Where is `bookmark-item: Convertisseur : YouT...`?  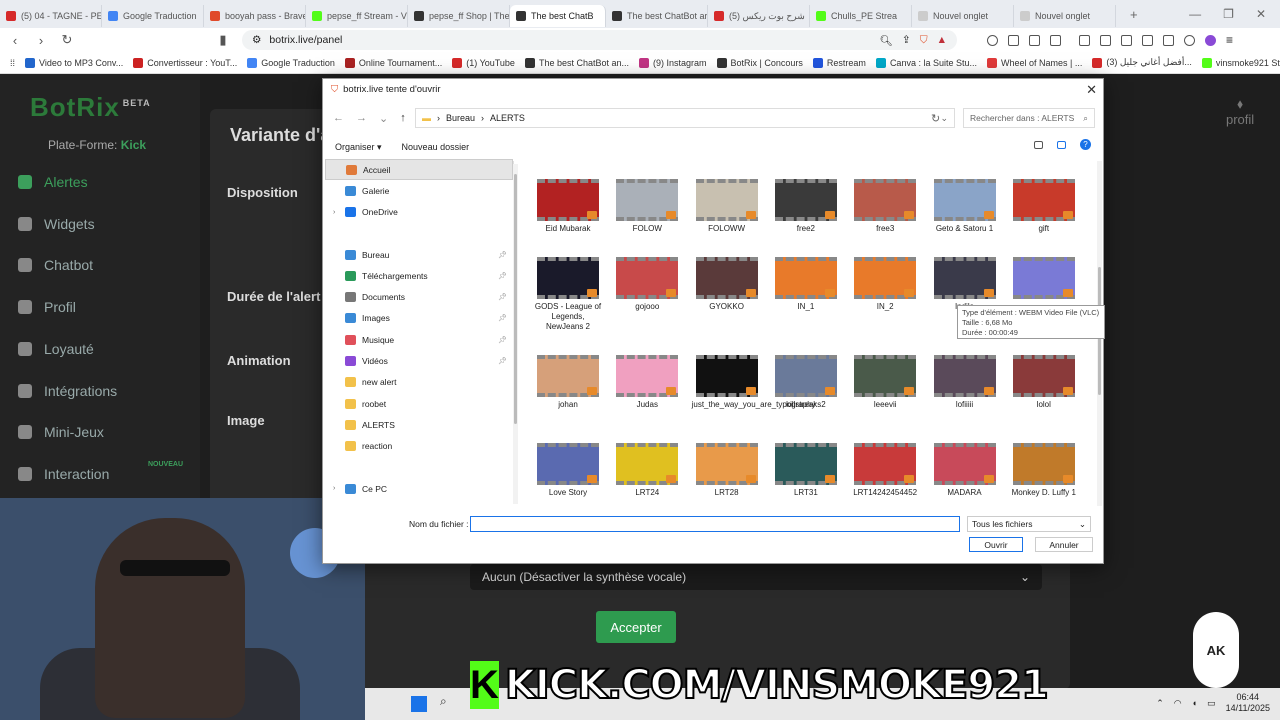
bookmark-item: Convertisseur : YouT... is located at coordinates (185, 62).